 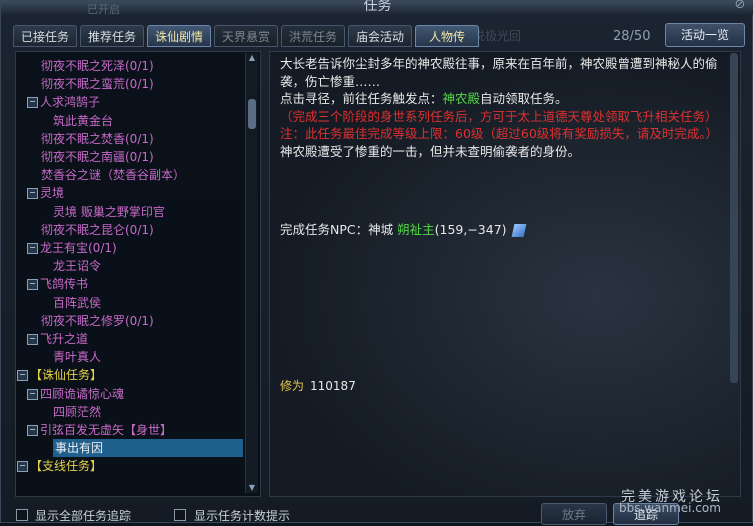 What do you see at coordinates (252, 488) in the screenshot?
I see `scroll-down-icon: ▼` at bounding box center [252, 488].